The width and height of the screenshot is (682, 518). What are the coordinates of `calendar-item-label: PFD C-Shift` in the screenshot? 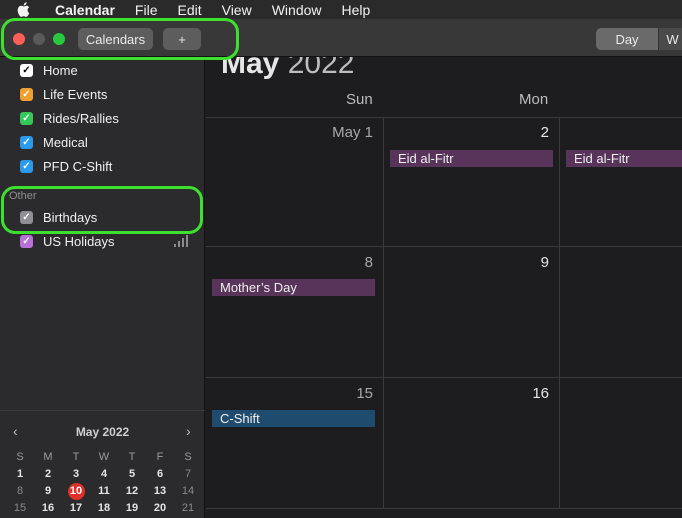 It's located at (78, 166).